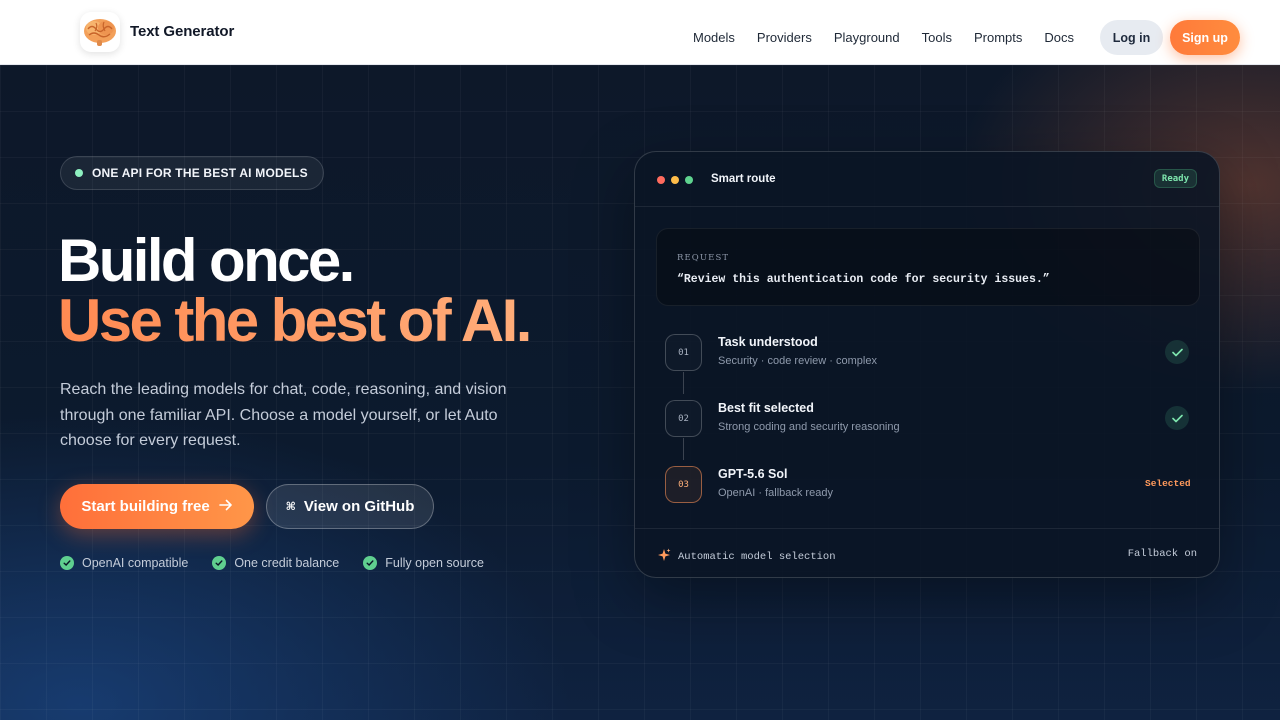 The width and height of the screenshot is (1280, 720). I want to click on window-dot-green-icon, so click(689, 180).